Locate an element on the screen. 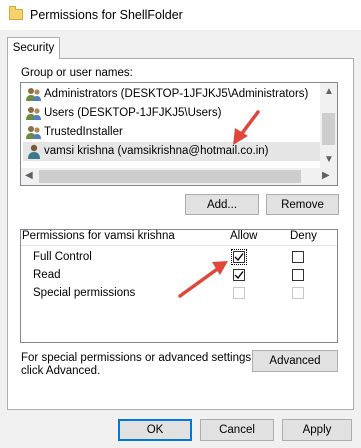 The width and height of the screenshot is (361, 448). user-name: TrustedInstaller is located at coordinates (83, 132).